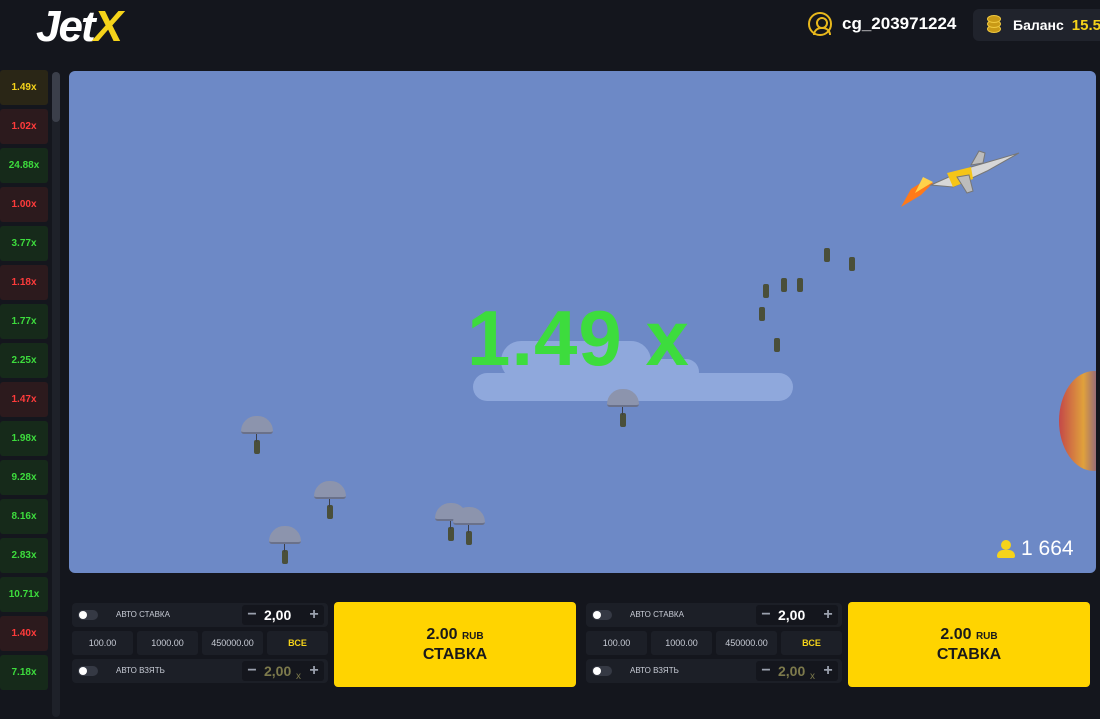  What do you see at coordinates (24, 594) in the screenshot?
I see `history-item: 10.71x` at bounding box center [24, 594].